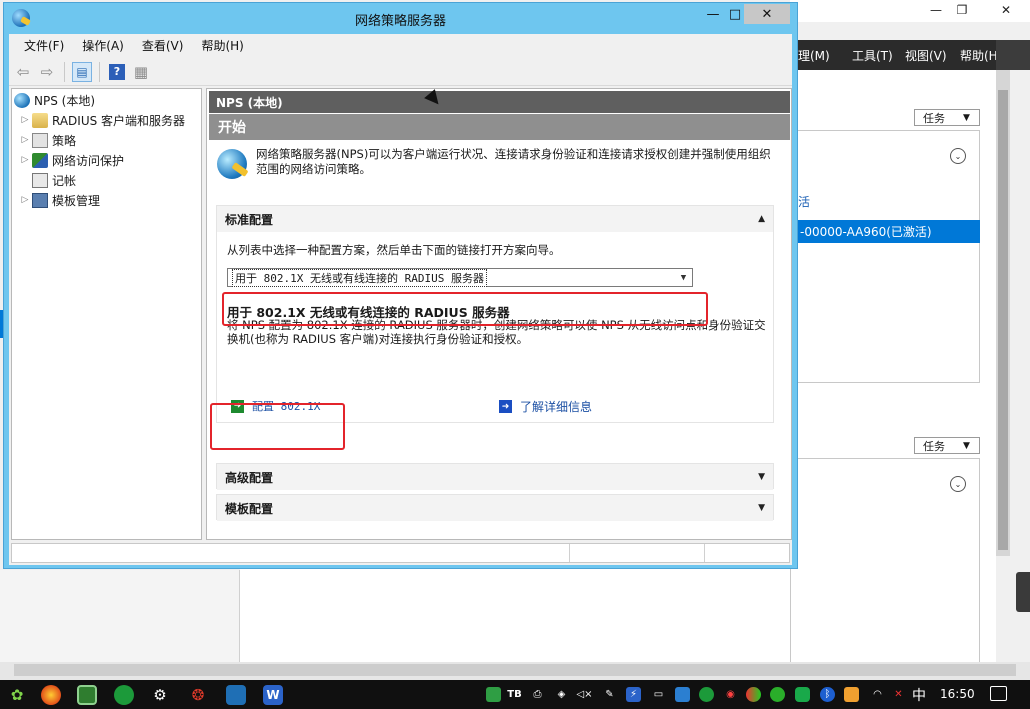  Describe the element at coordinates (23, 72) in the screenshot. I see `back-arrow-icon: ⇦` at that location.